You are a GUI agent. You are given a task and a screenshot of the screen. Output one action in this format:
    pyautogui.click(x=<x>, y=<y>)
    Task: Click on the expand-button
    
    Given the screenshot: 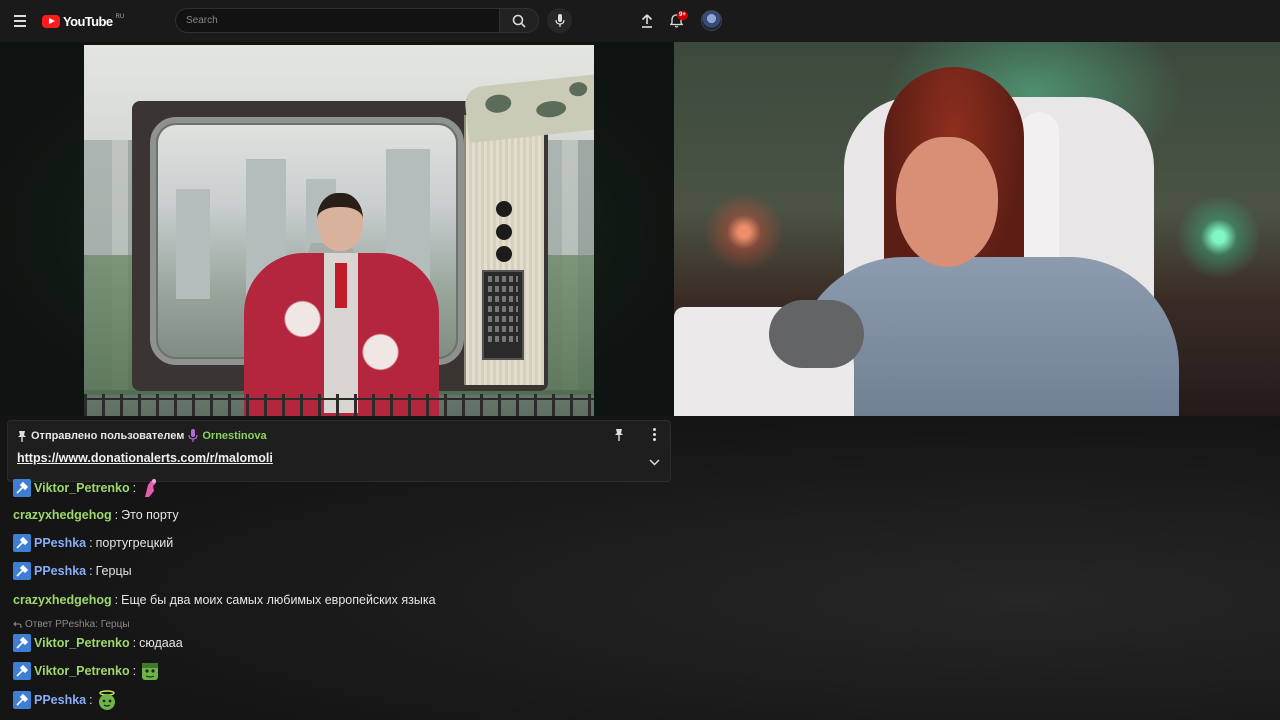 What is the action you would take?
    pyautogui.click(x=654, y=462)
    